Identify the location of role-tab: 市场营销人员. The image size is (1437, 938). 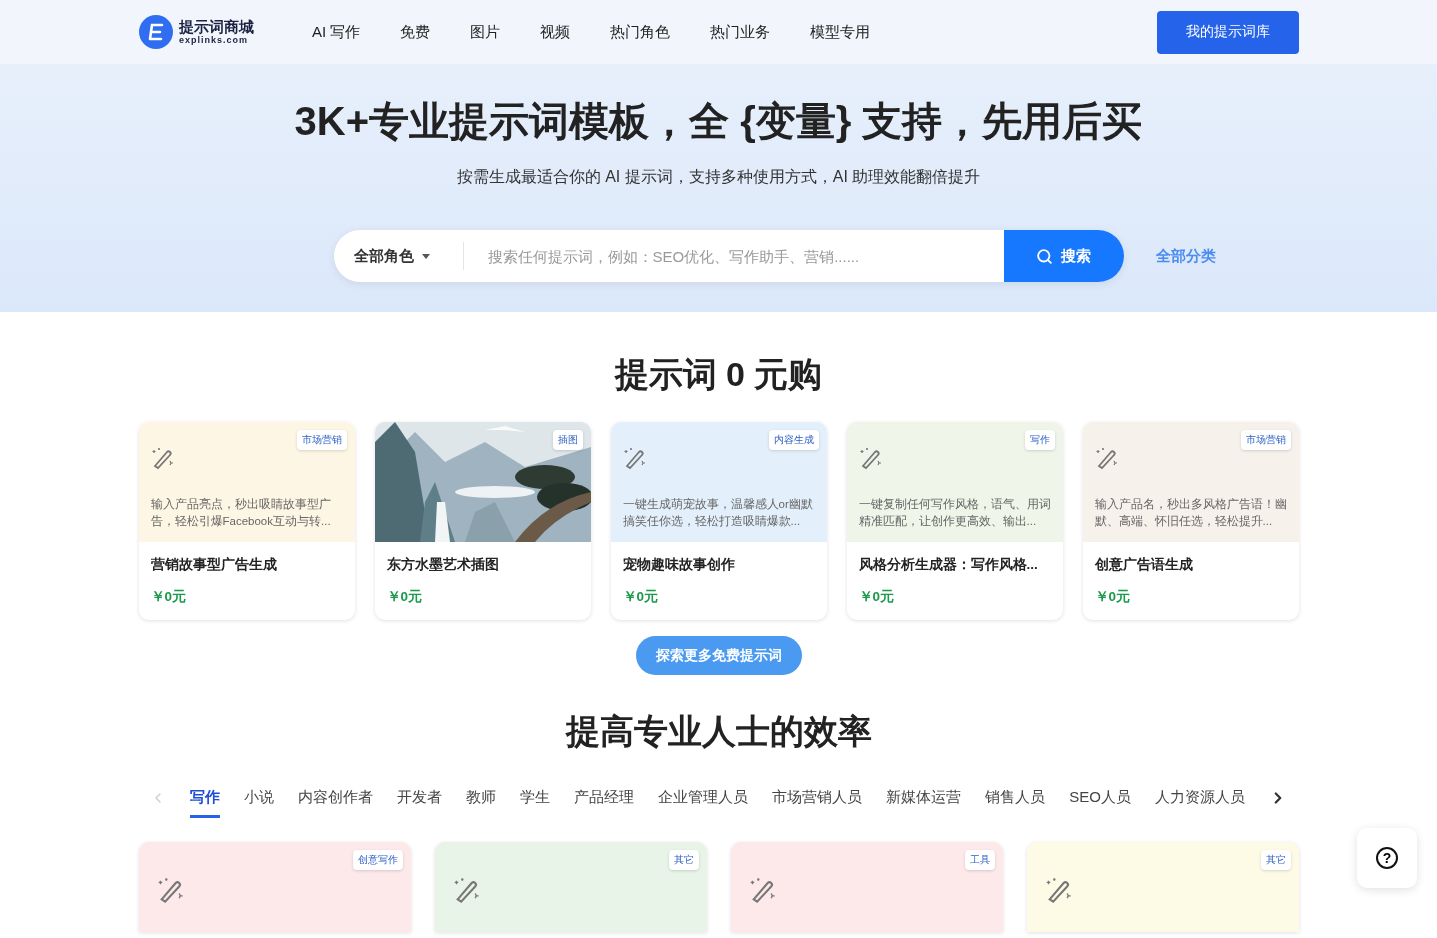
(817, 803).